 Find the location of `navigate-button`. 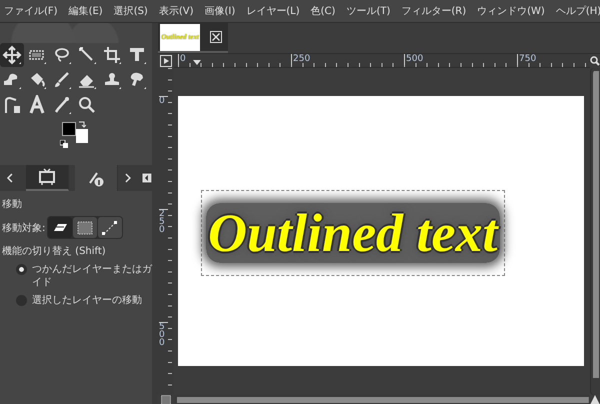

navigate-button is located at coordinates (595, 399).